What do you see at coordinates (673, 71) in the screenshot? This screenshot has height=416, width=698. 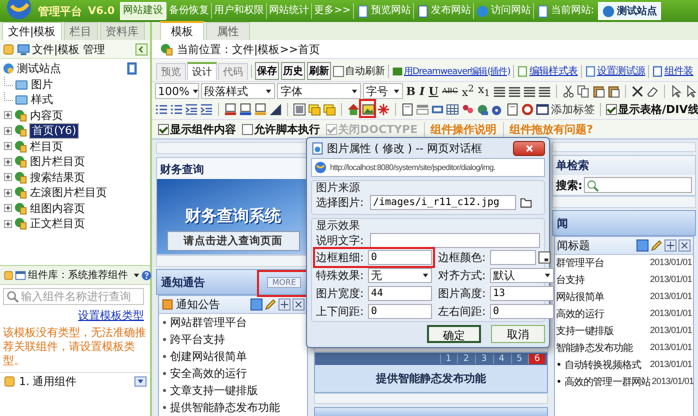 I see `editor-link: 组件装` at bounding box center [673, 71].